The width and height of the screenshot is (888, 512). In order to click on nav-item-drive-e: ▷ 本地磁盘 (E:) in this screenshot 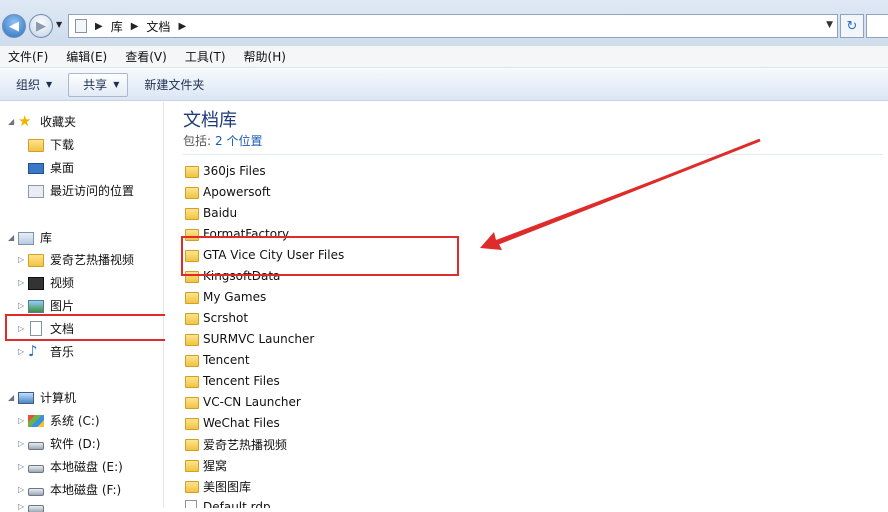, I will do `click(70, 466)`.